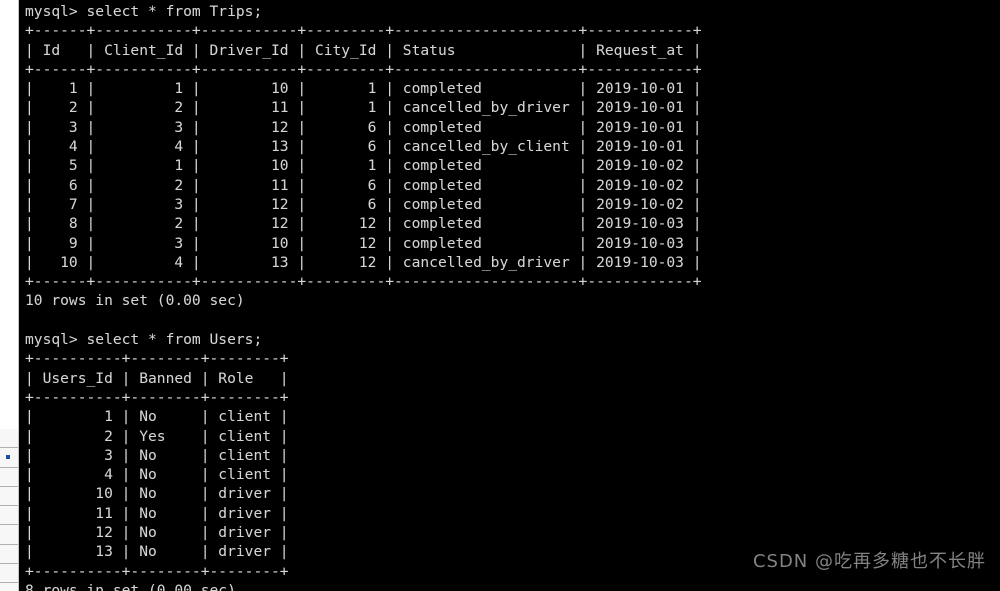 This screenshot has height=591, width=1000. I want to click on background-window-rows, so click(9, 510).